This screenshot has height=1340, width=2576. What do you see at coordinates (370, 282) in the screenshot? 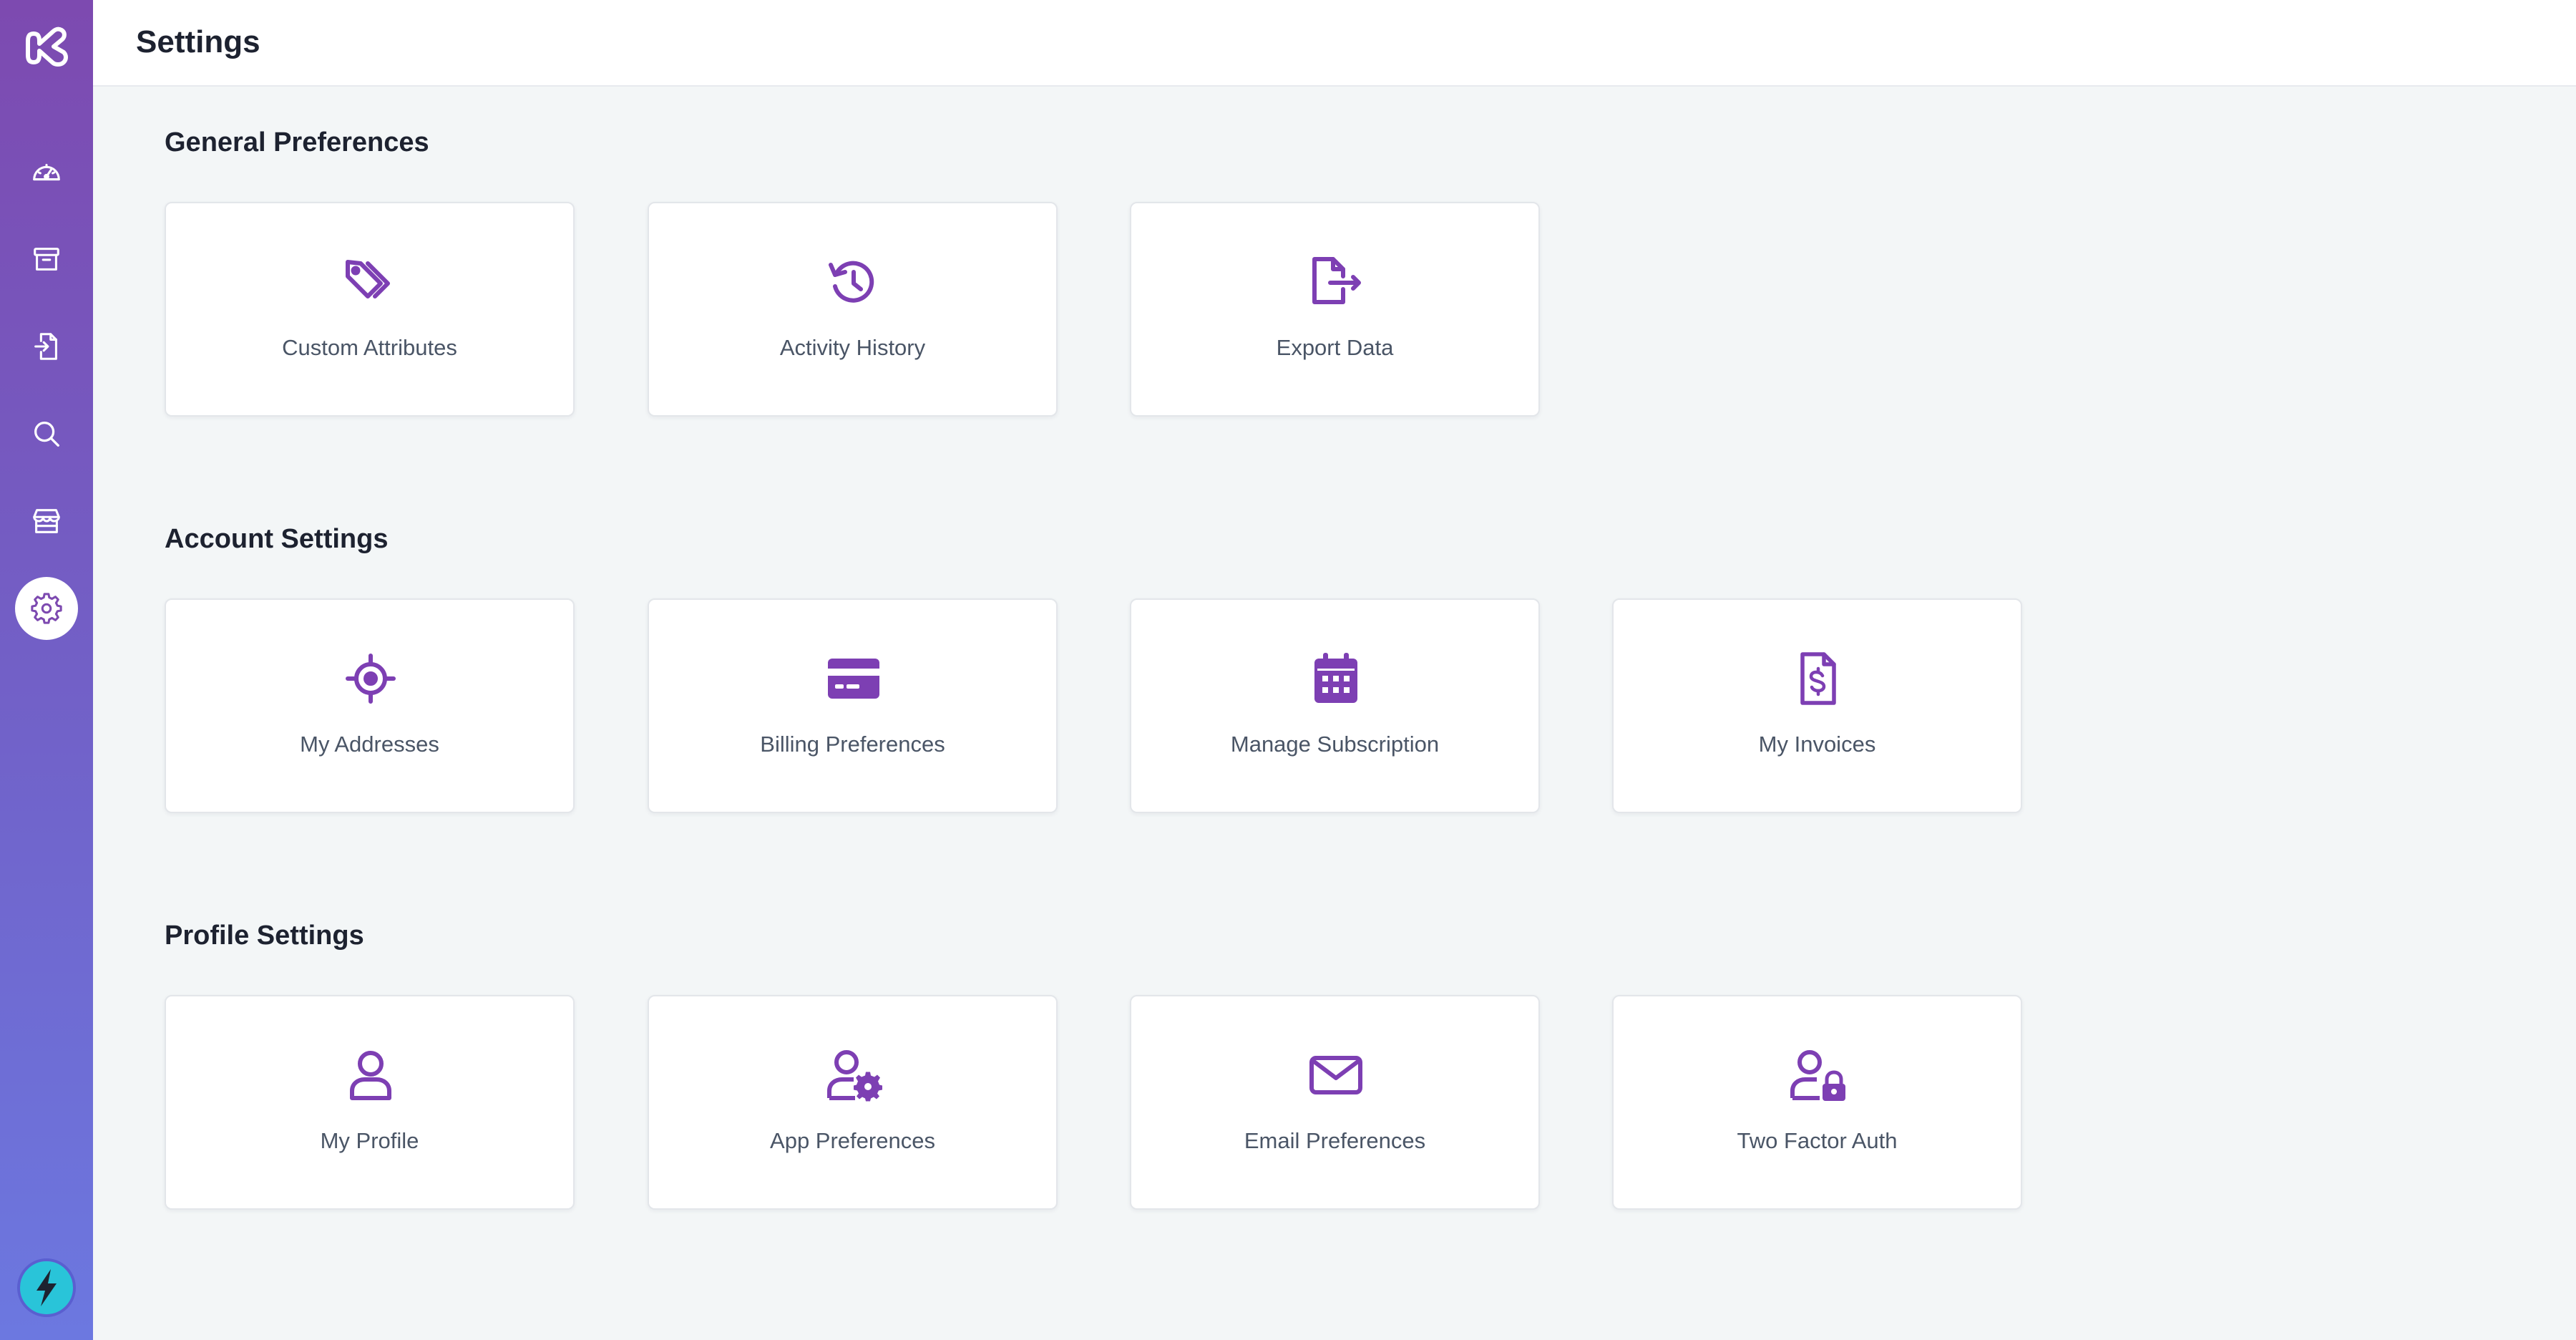
I see `tags-icon` at bounding box center [370, 282].